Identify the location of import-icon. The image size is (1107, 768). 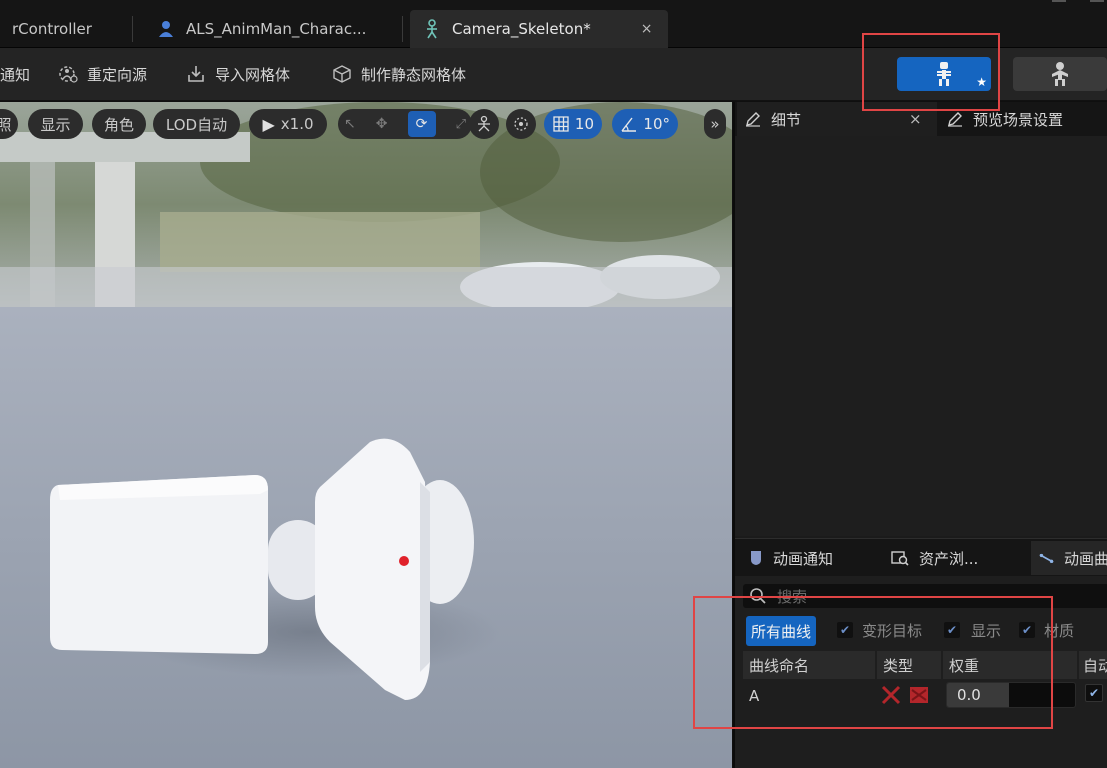
(196, 74).